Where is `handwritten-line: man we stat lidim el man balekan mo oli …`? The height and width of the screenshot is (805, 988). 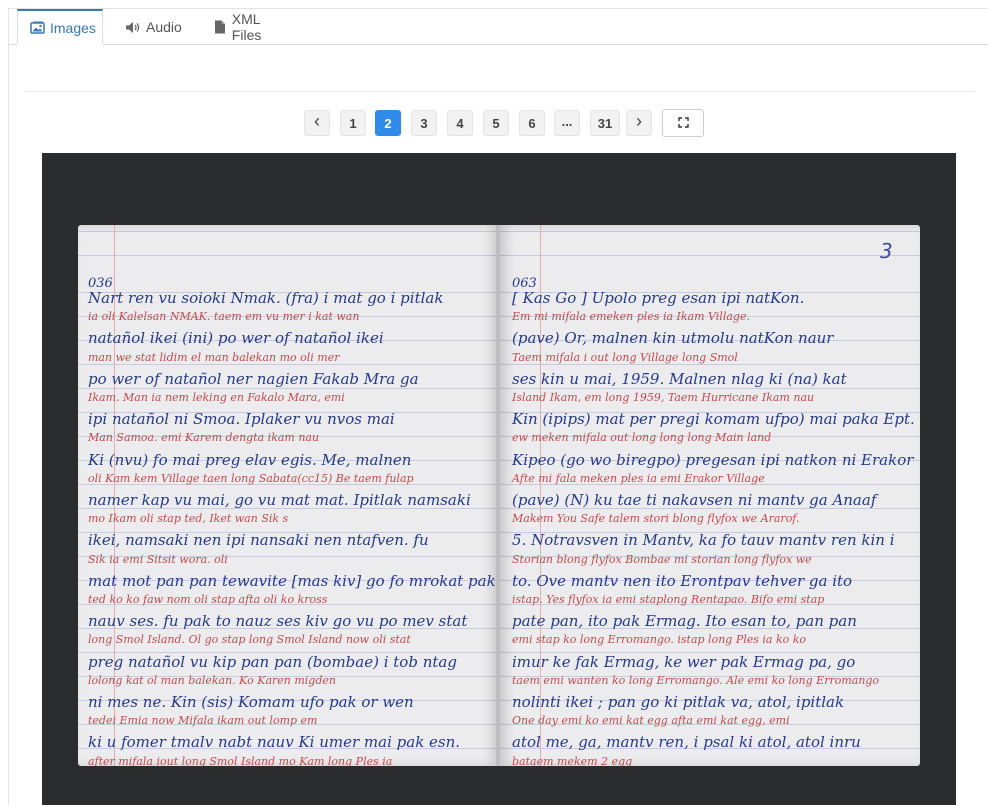 handwritten-line: man we stat lidim el man balekan mo oli … is located at coordinates (214, 357).